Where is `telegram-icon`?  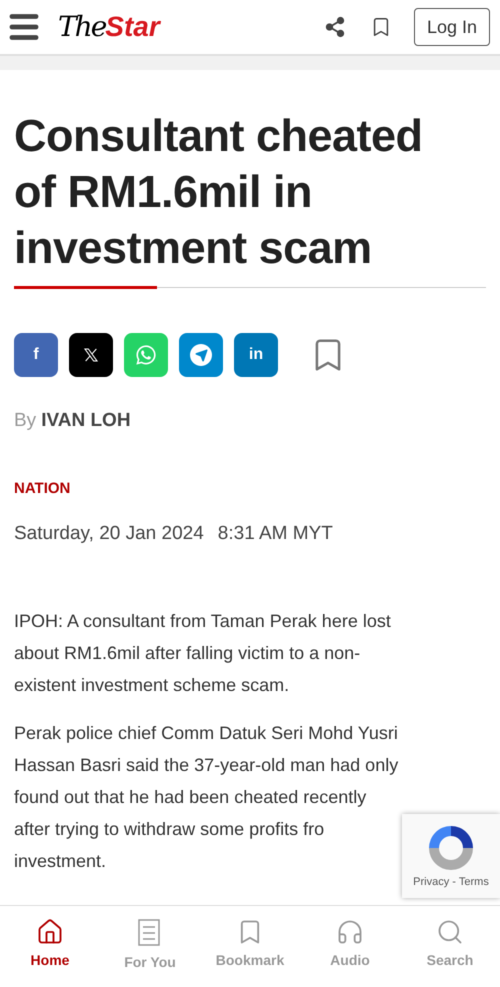
telegram-icon is located at coordinates (201, 355).